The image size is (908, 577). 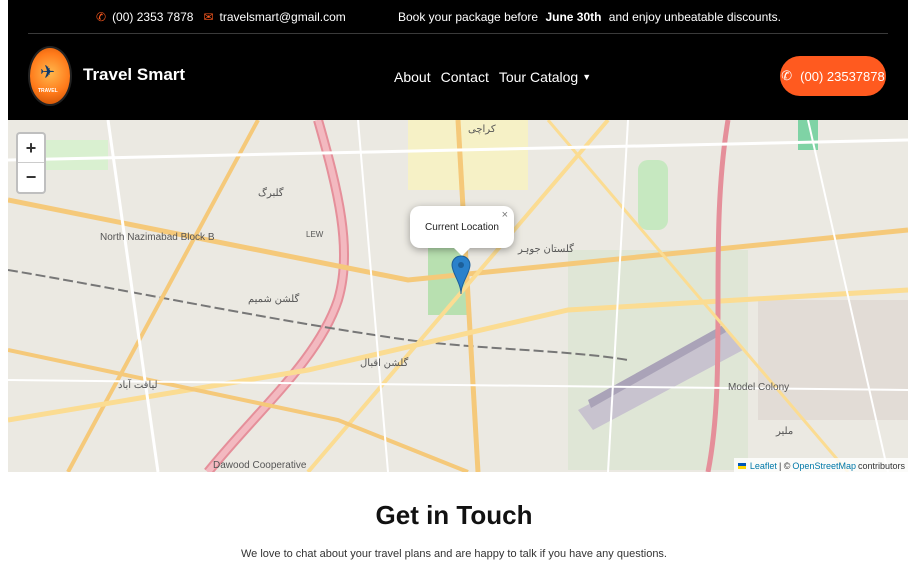 What do you see at coordinates (271, 193) in the screenshot?
I see `map-label: گلبرگ` at bounding box center [271, 193].